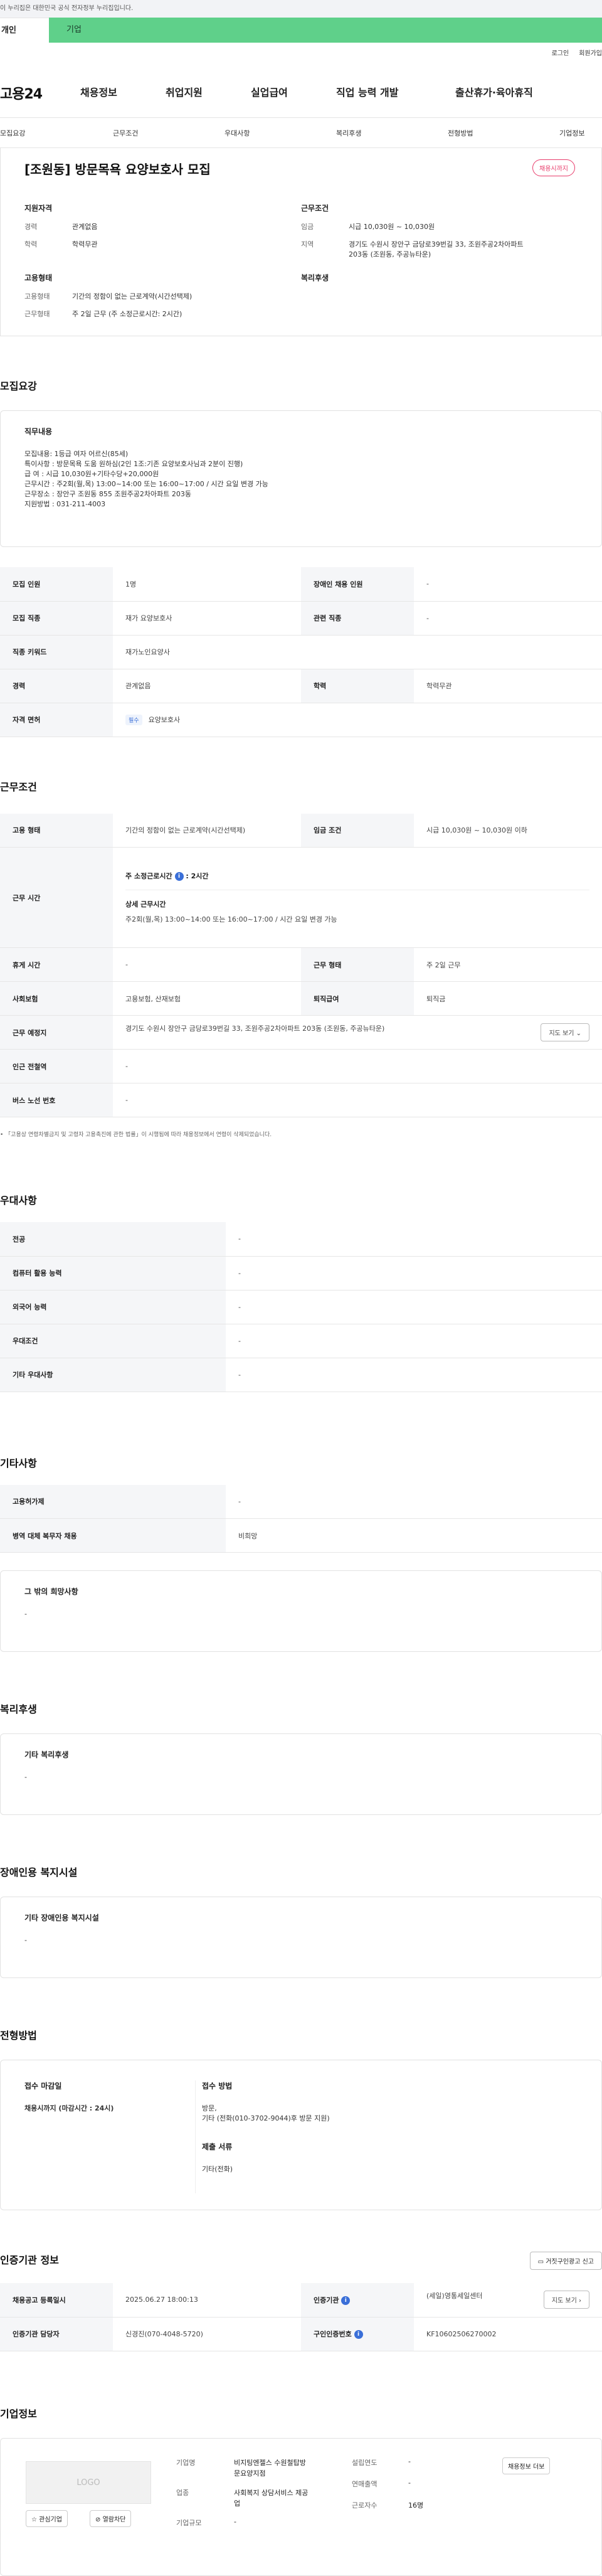 The width and height of the screenshot is (602, 2576). What do you see at coordinates (577, 53) in the screenshot?
I see `util-menu: 로그인 회원가입` at bounding box center [577, 53].